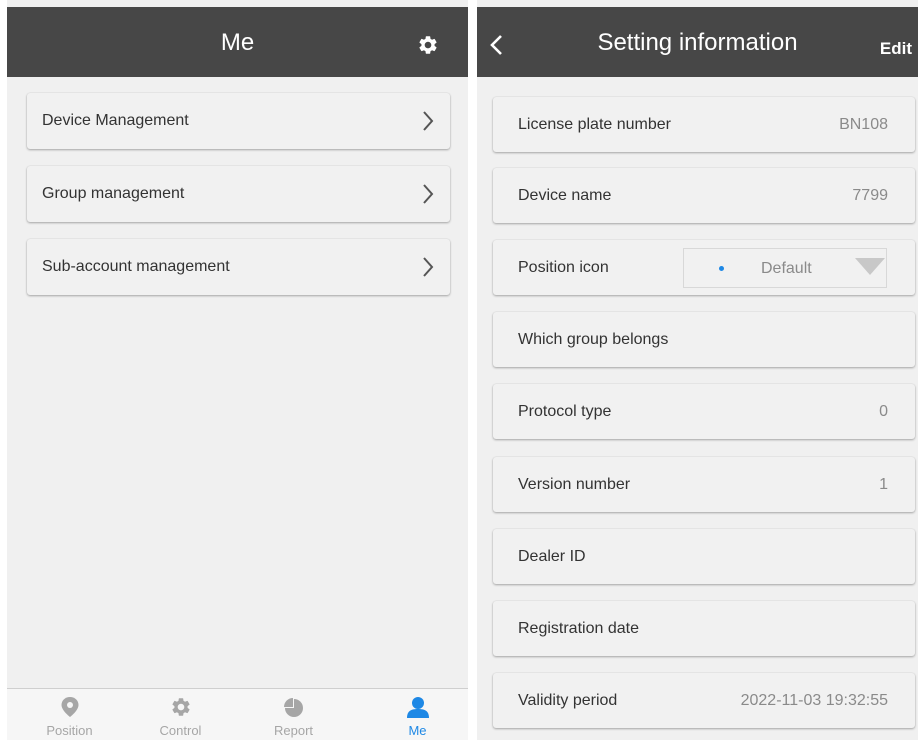 This screenshot has width=918, height=740. I want to click on page-title: Me, so click(237, 42).